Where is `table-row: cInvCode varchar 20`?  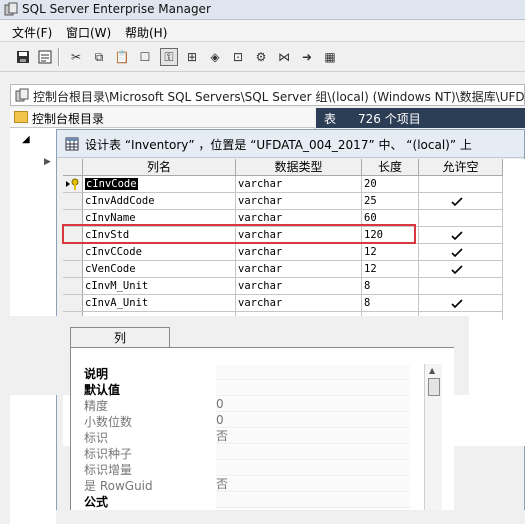
table-row: cInvCode varchar 20 is located at coordinates (294, 184).